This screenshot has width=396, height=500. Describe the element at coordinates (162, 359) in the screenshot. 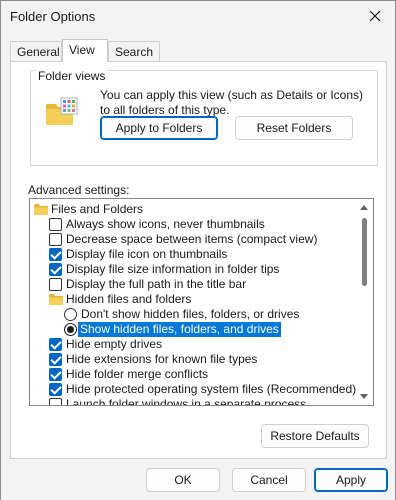

I see `settings-row-label: Hide extensions for known file types` at that location.